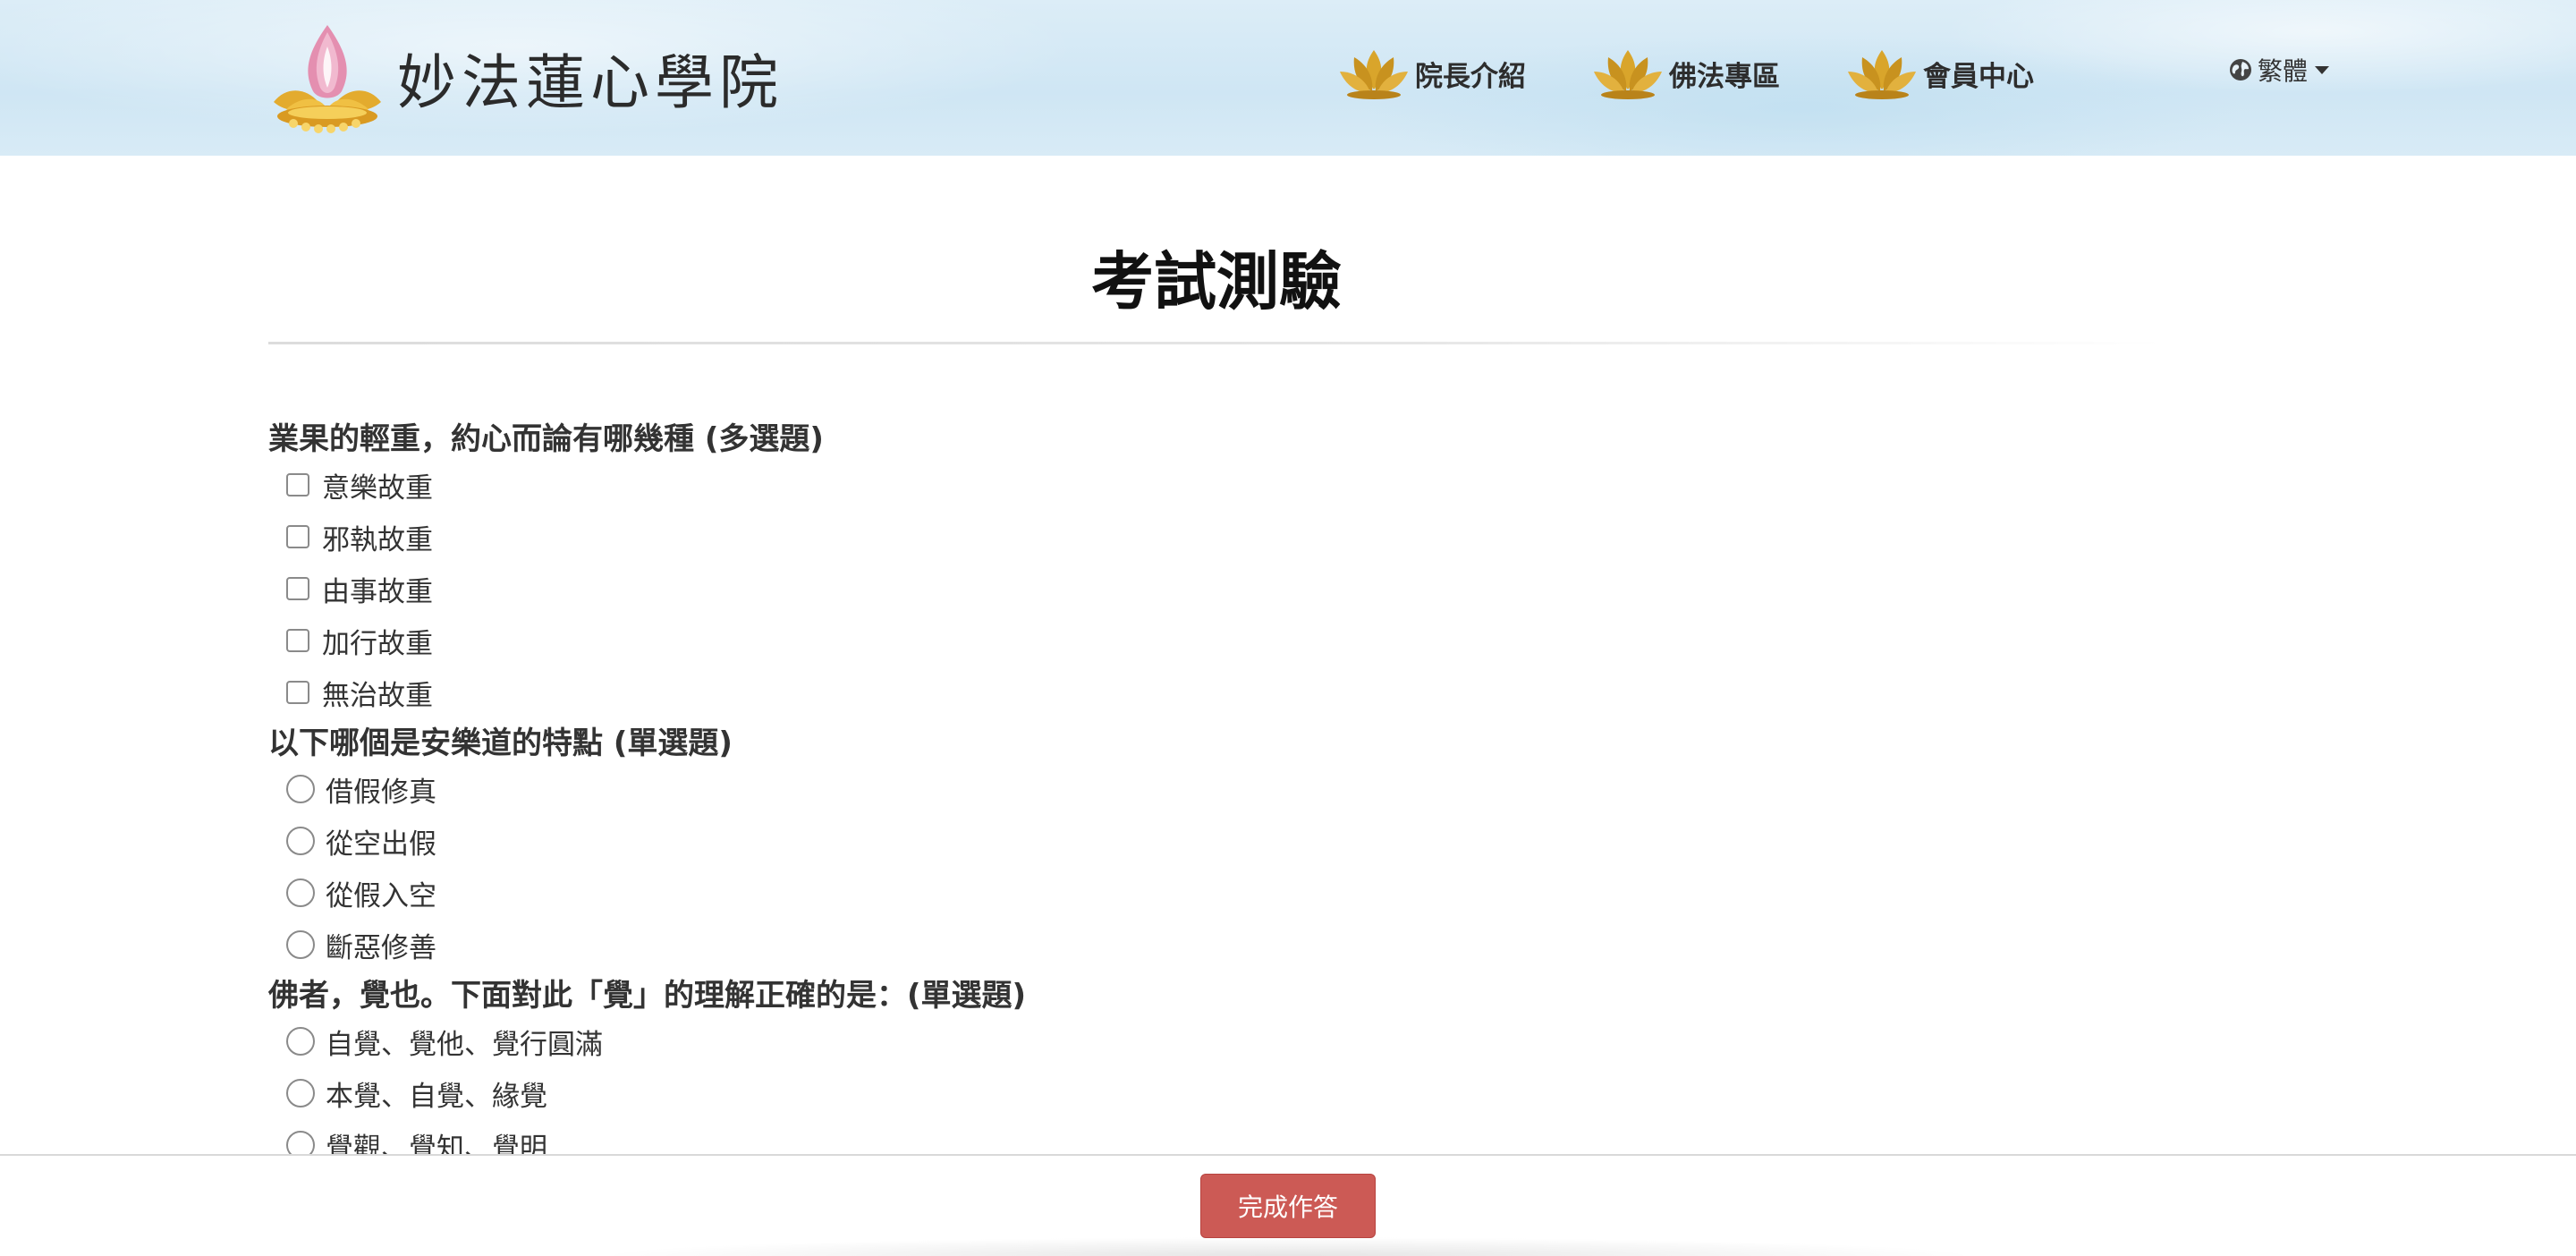 This screenshot has height=1256, width=2576. I want to click on question-2: 以下哪個是安樂道的特點 (單選題) 借假修真 從空出假 從假入空 斷惡修善, so click(1216, 847).